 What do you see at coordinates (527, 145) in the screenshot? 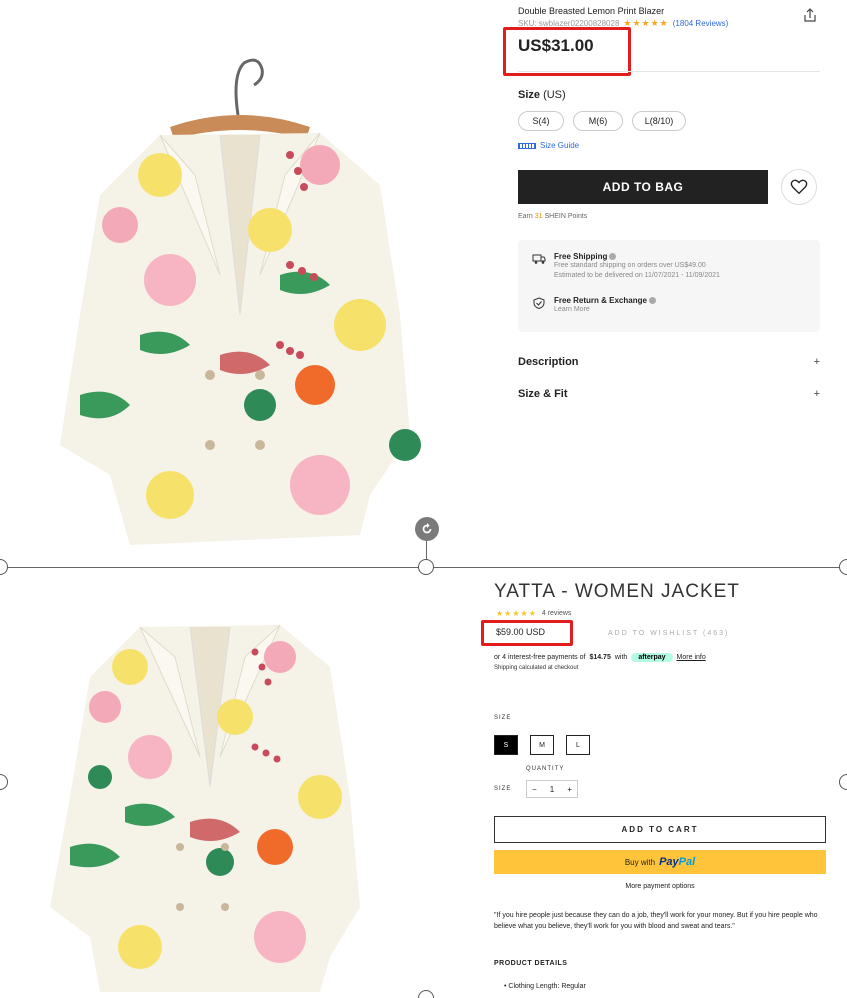
I see `ruler-icon` at bounding box center [527, 145].